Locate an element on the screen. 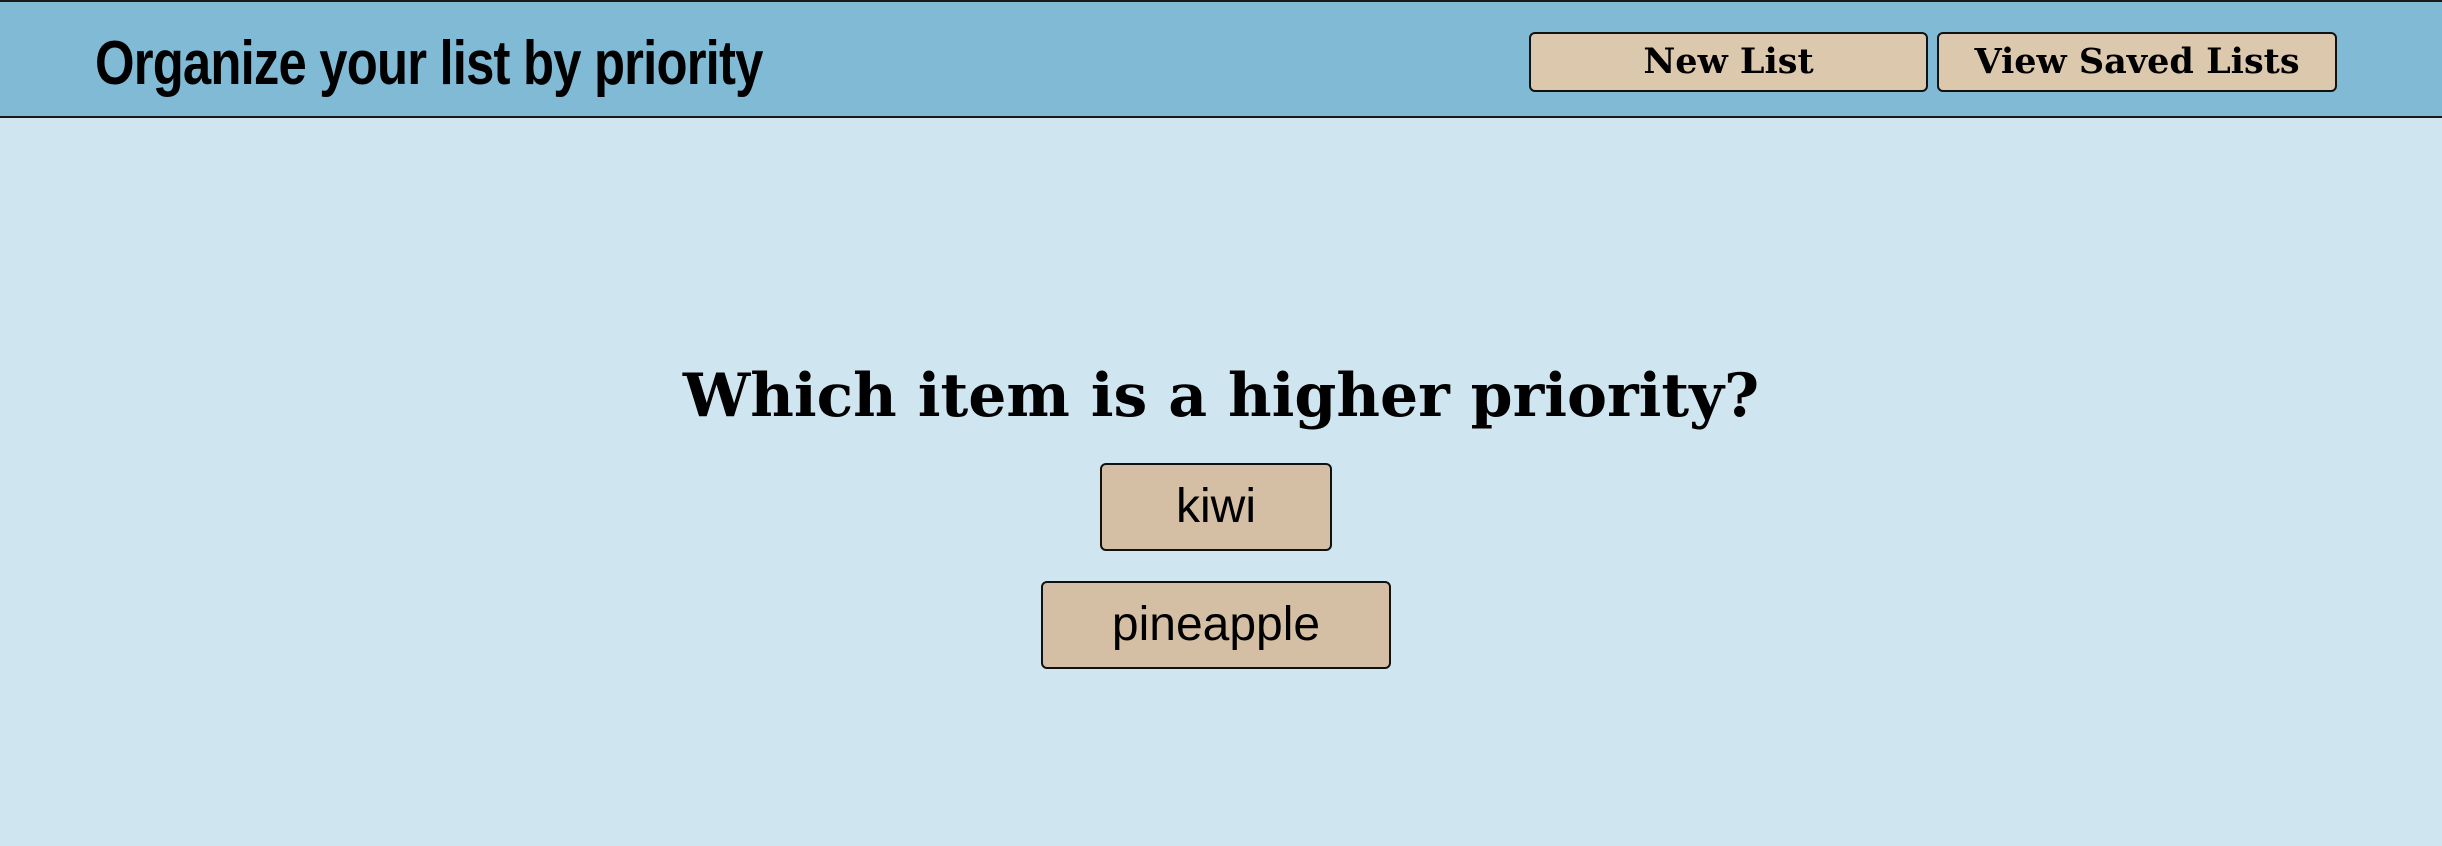 Image resolution: width=2442 pixels, height=846 pixels. choice-button-second: pineapple is located at coordinates (1216, 625).